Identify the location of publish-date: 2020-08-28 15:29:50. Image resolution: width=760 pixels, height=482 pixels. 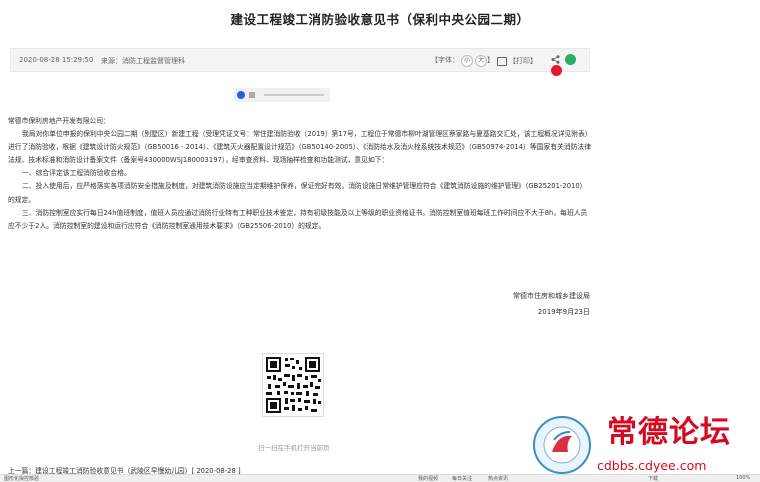
(56, 60).